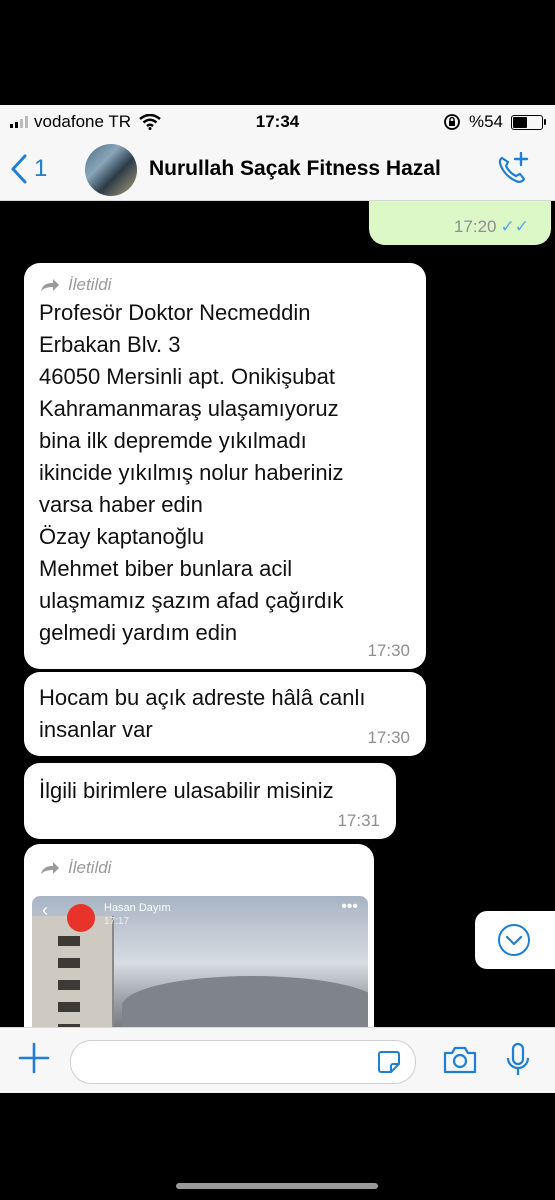 This screenshot has width=555, height=1200. Describe the element at coordinates (485, 121) in the screenshot. I see `battery-percent: %54` at that location.